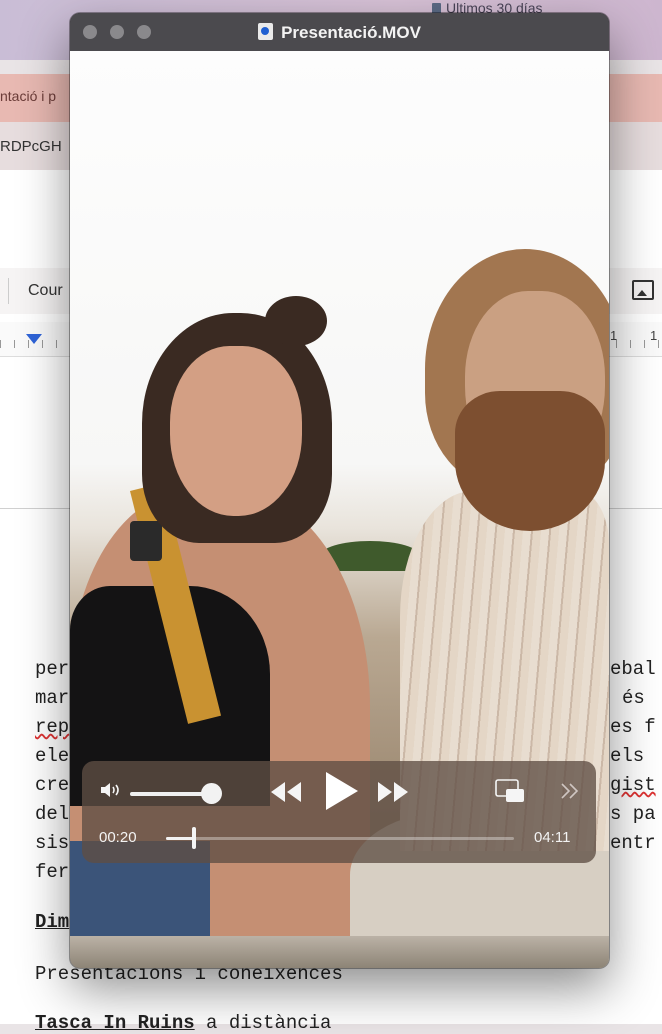 The height and width of the screenshot is (1034, 662). What do you see at coordinates (52, 785) in the screenshot?
I see `doc-line-left: cre` at bounding box center [52, 785].